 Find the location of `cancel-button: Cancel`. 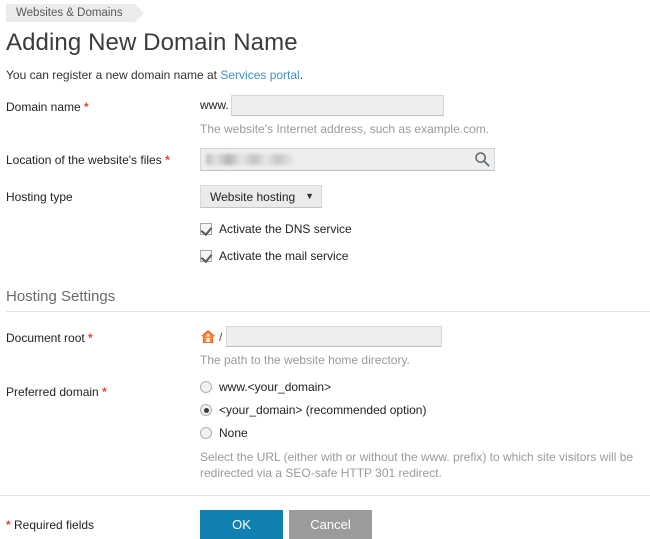

cancel-button: Cancel is located at coordinates (330, 524).